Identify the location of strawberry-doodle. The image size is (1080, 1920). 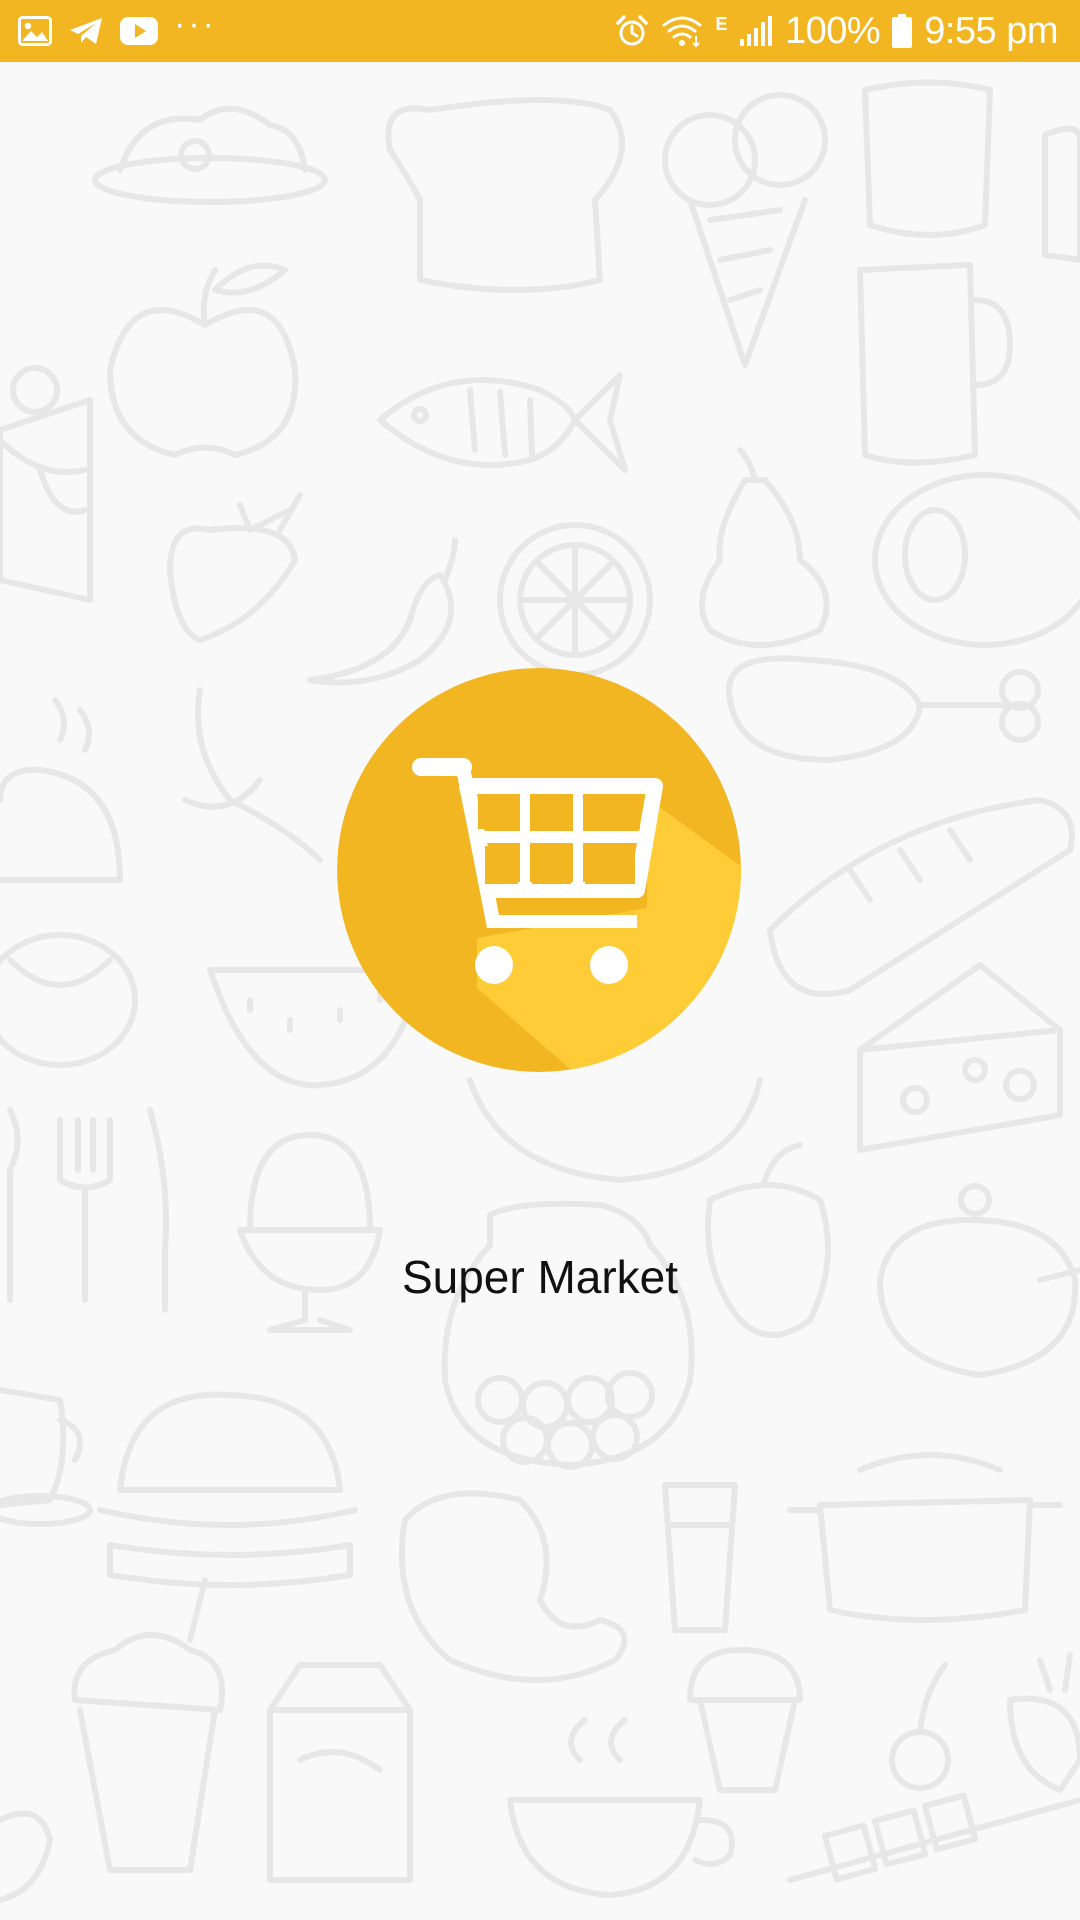
(235, 567).